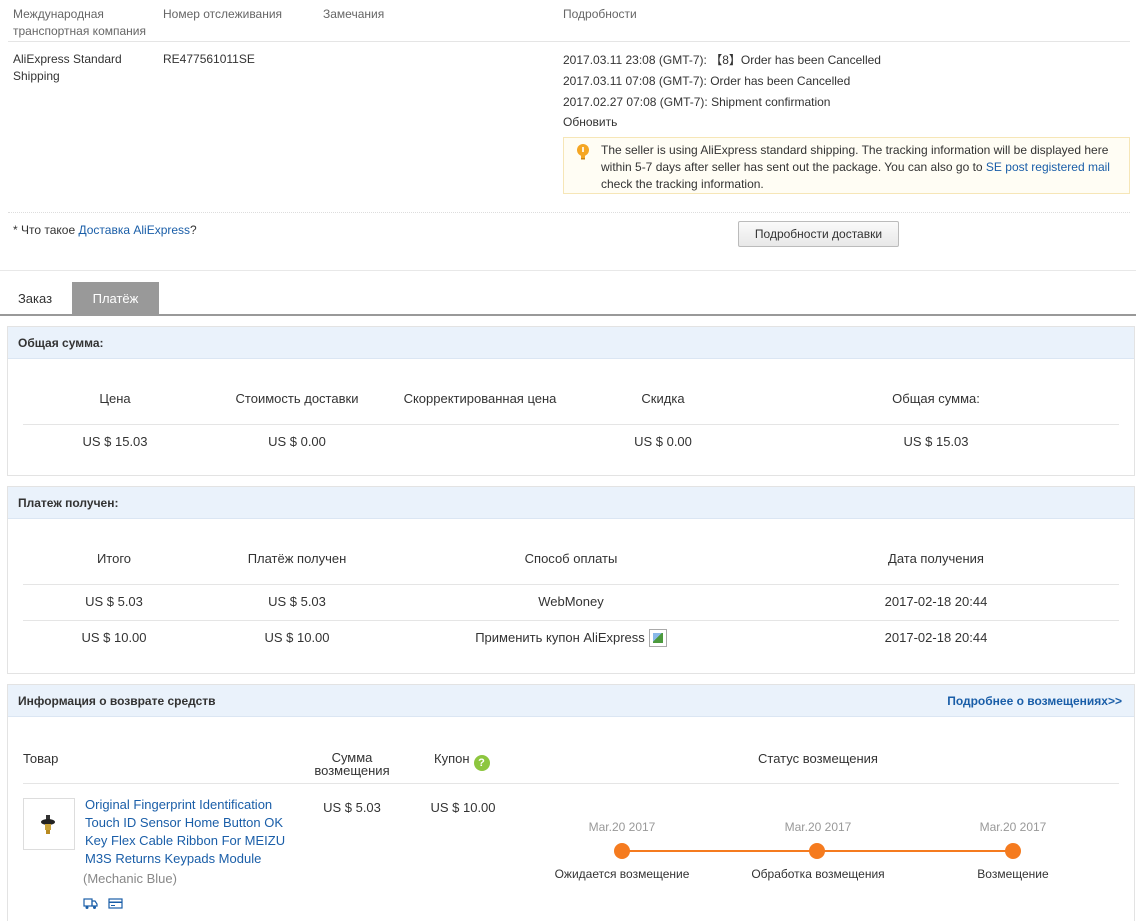 The image size is (1136, 921). What do you see at coordinates (354, 14) in the screenshot?
I see `remarks-header: Замечания` at bounding box center [354, 14].